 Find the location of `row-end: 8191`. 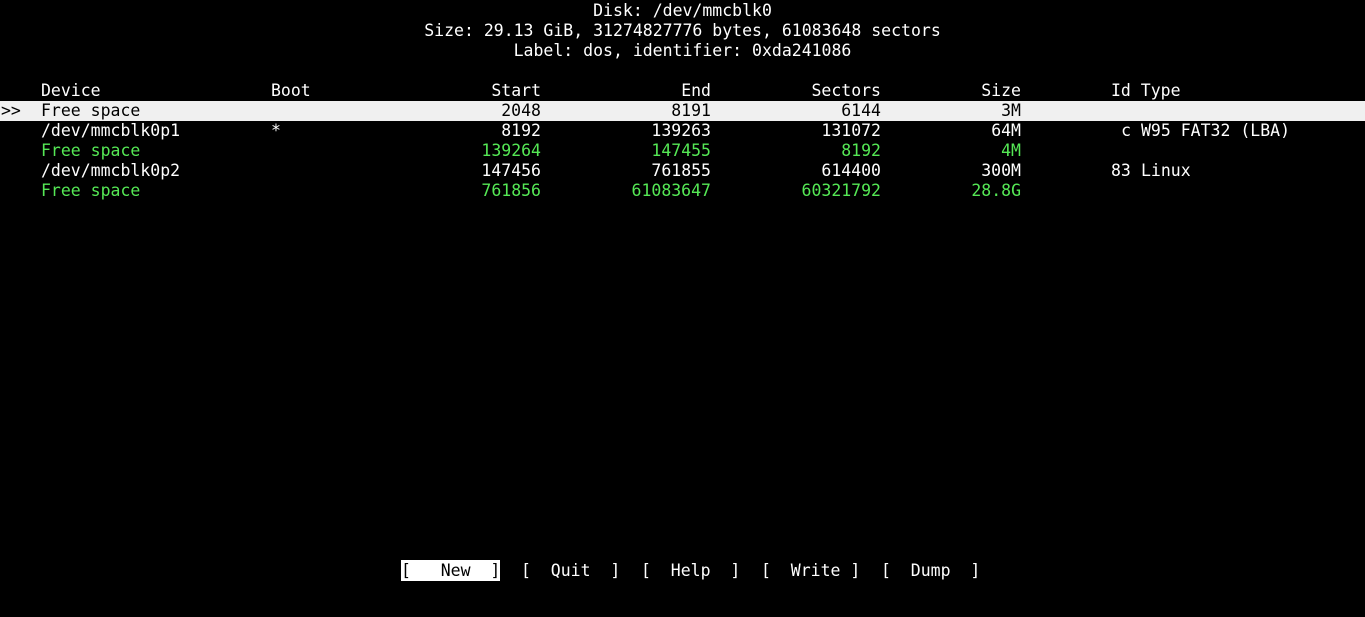

row-end: 8191 is located at coordinates (691, 110).